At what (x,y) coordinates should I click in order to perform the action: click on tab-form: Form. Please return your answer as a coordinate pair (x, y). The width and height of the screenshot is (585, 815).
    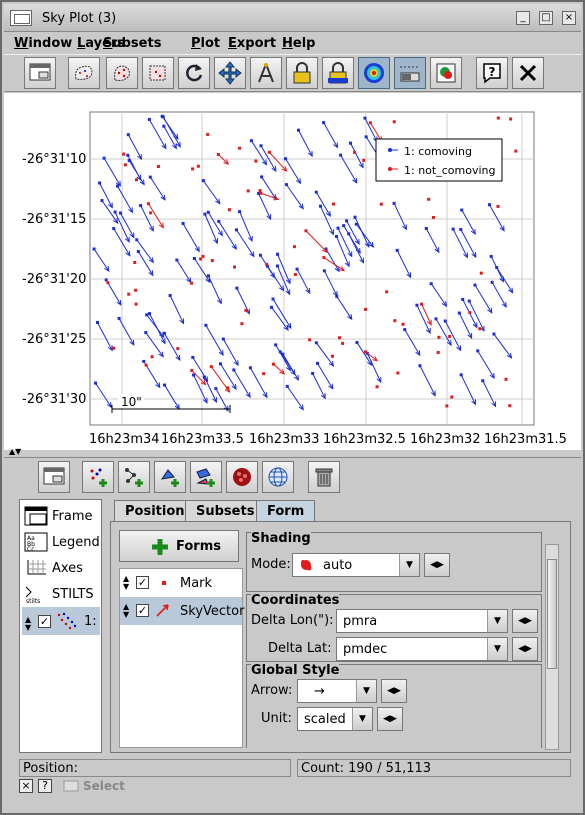
    Looking at the image, I should click on (286, 511).